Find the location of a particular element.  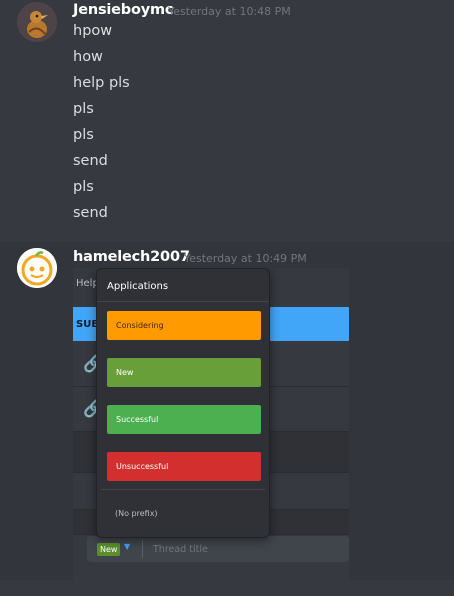

username: Jensieboymc is located at coordinates (123, 10).